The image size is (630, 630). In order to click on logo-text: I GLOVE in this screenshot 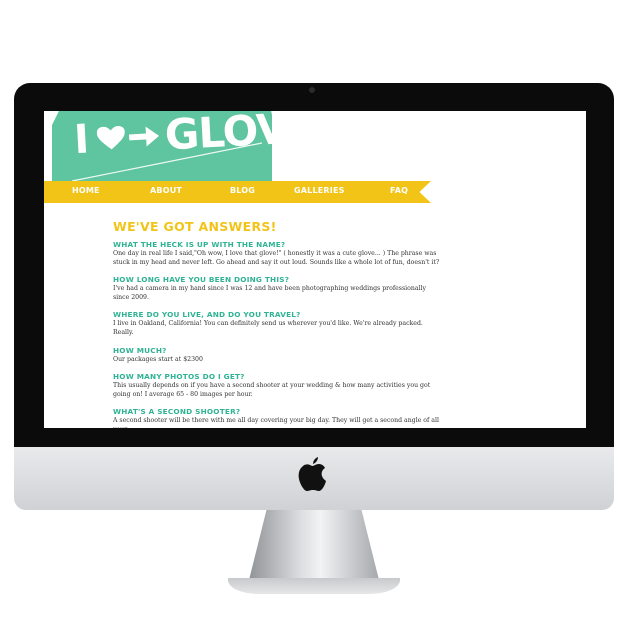, I will do `click(183, 137)`.